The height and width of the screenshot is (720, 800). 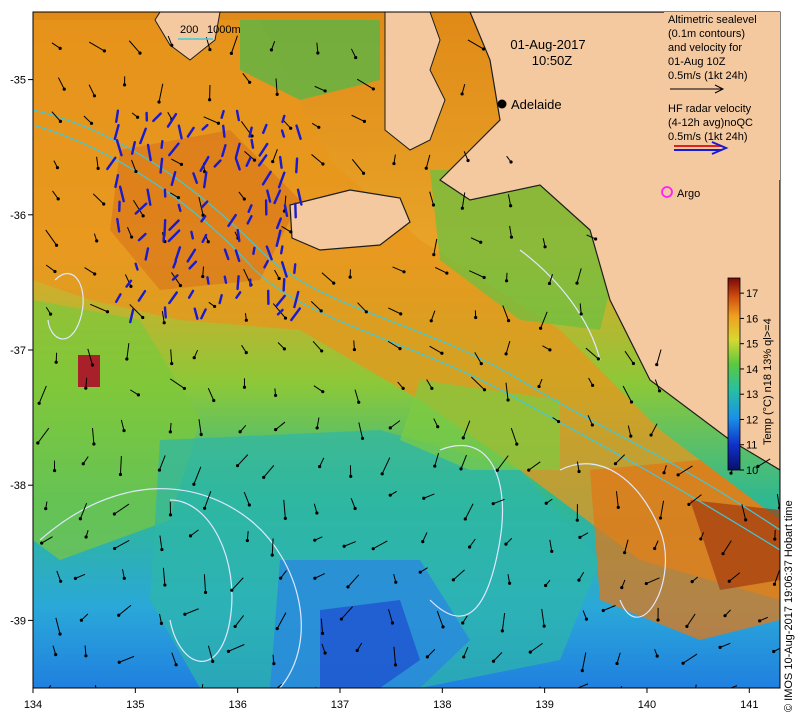 What do you see at coordinates (135, 705) in the screenshot?
I see `lon-tick-label: 135` at bounding box center [135, 705].